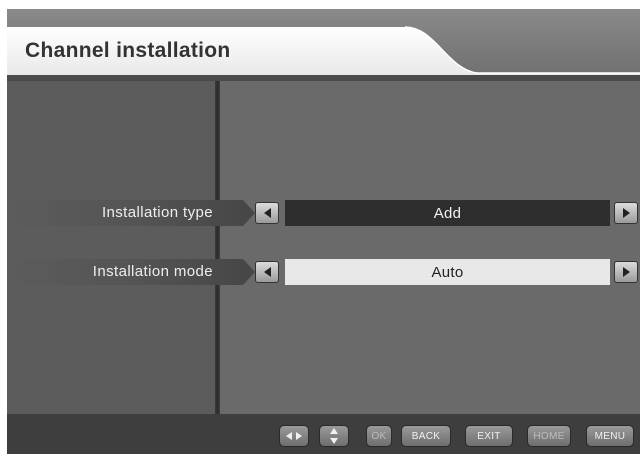 This screenshot has width=640, height=454. What do you see at coordinates (610, 436) in the screenshot?
I see `menu-button: MENU` at bounding box center [610, 436].